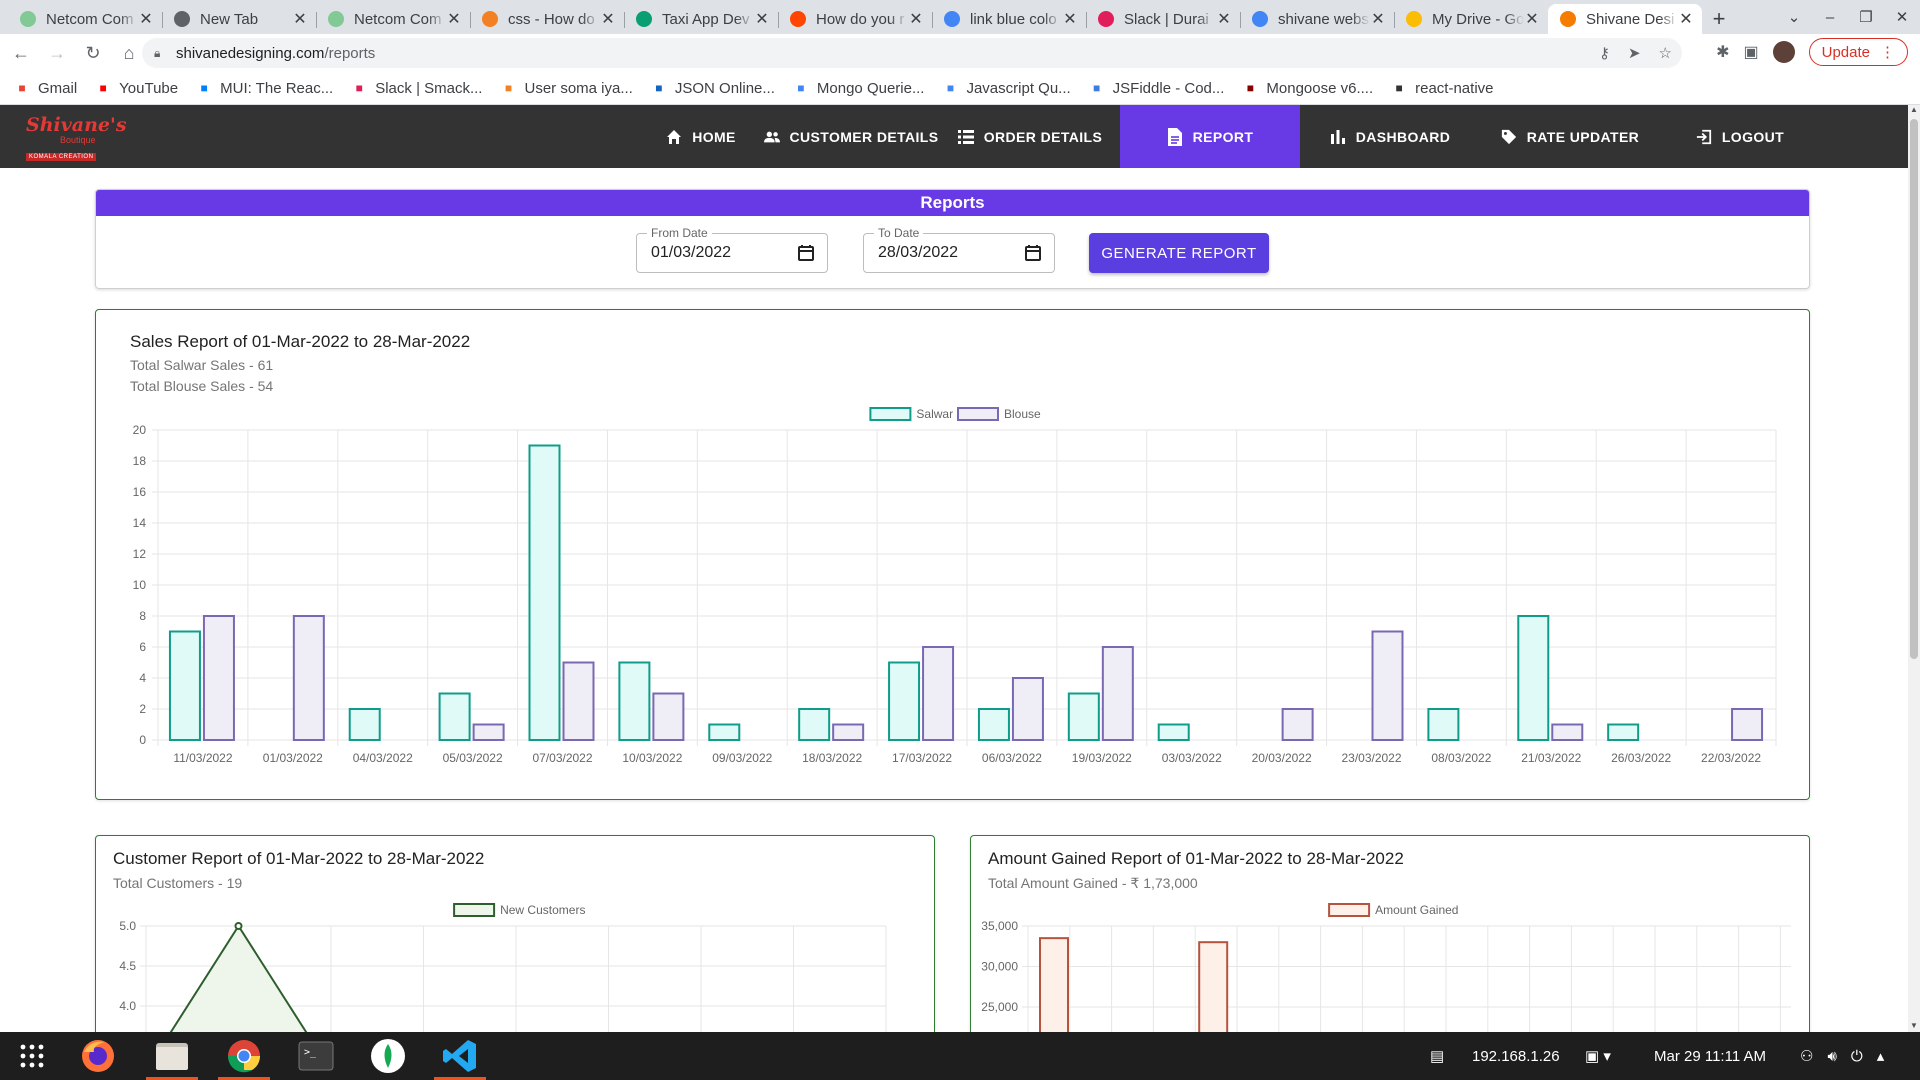  I want to click on key-icon: ⚷, so click(1604, 53).